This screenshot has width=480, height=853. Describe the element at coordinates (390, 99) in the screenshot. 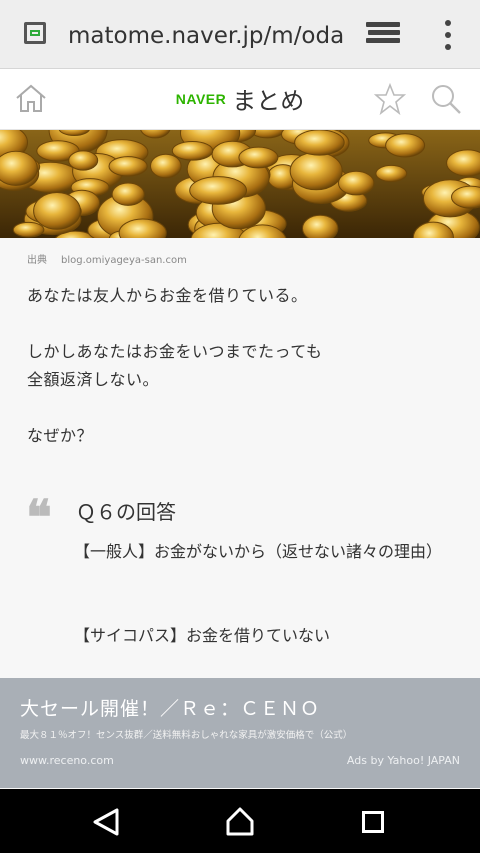

I see `favorite-star-icon` at that location.